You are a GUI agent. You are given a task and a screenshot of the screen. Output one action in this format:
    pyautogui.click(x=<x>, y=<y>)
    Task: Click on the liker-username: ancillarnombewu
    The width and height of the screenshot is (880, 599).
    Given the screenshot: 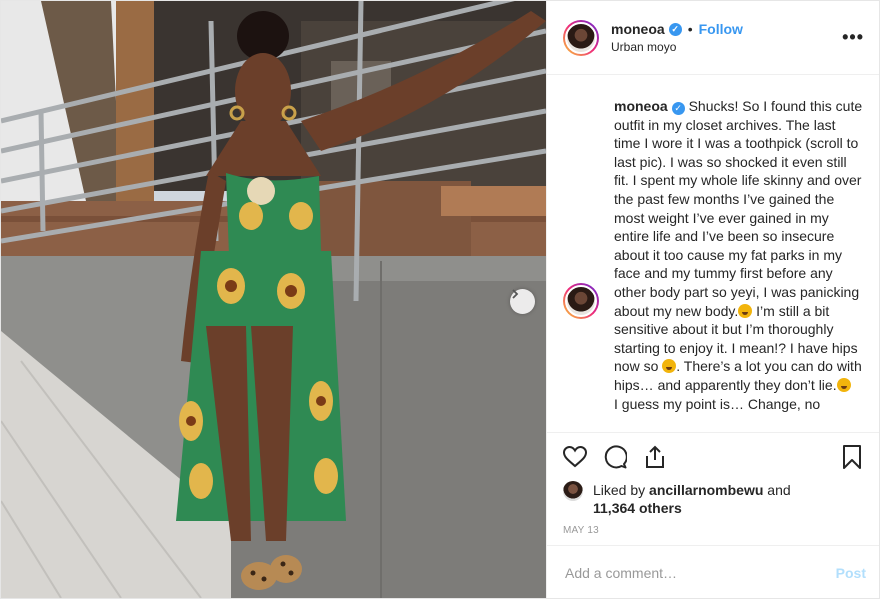 What is the action you would take?
    pyautogui.click(x=706, y=490)
    